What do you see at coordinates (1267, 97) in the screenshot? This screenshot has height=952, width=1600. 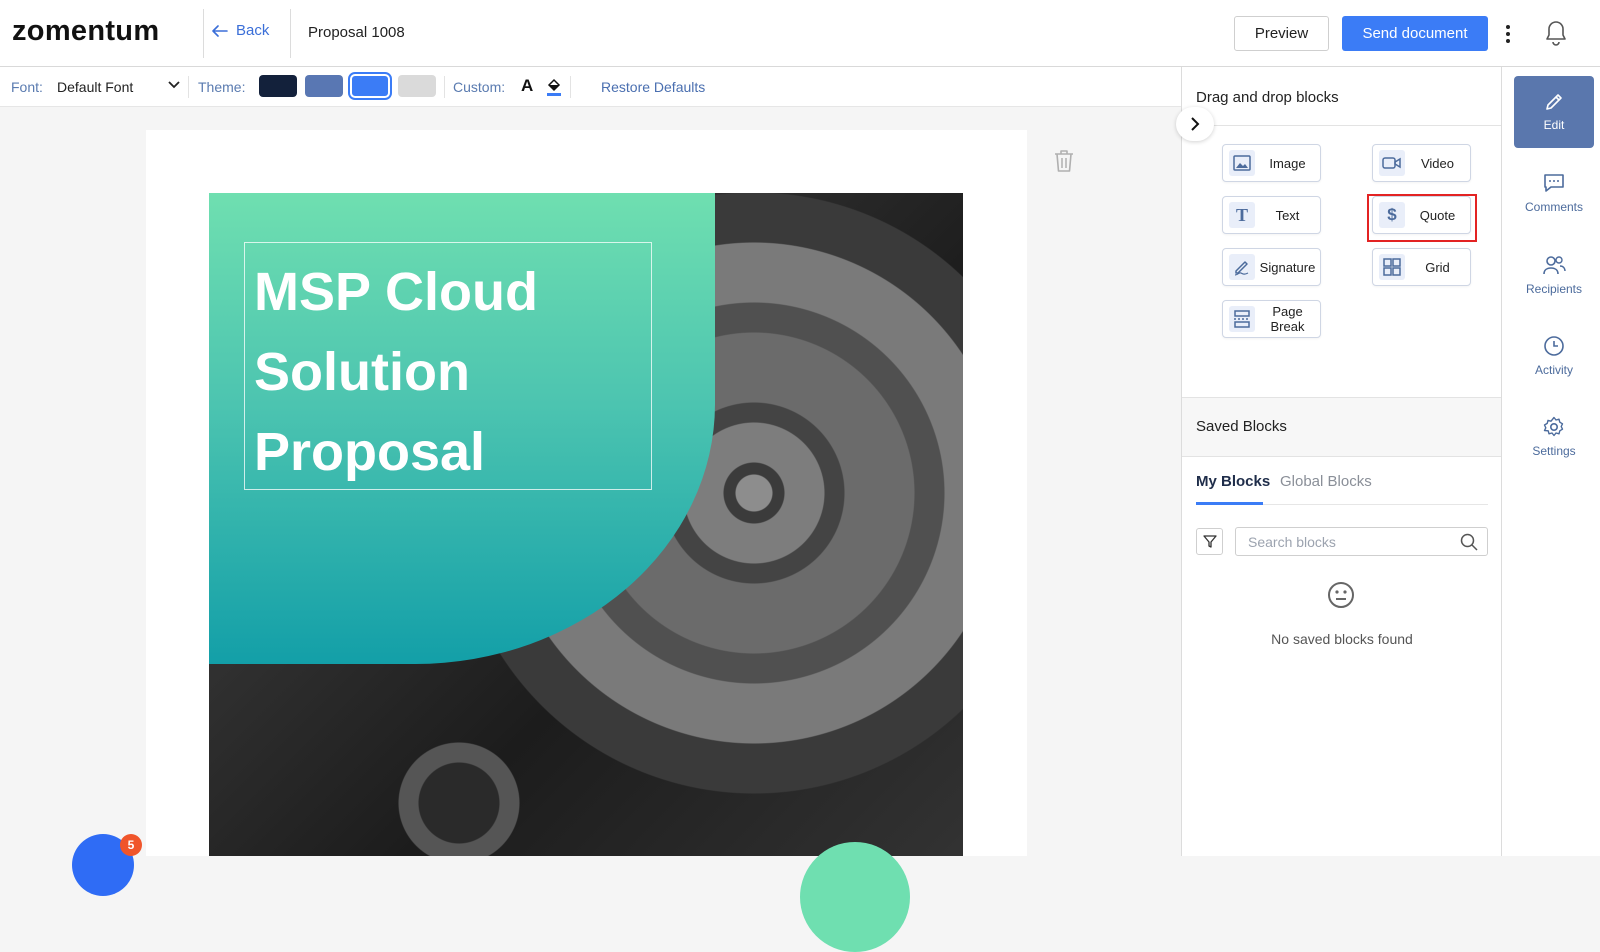 I see `blocks-heading: Drag and drop blocks` at bounding box center [1267, 97].